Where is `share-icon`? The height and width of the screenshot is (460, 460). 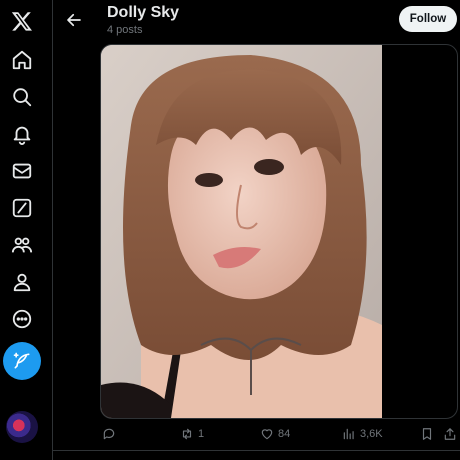 share-icon is located at coordinates (450, 434).